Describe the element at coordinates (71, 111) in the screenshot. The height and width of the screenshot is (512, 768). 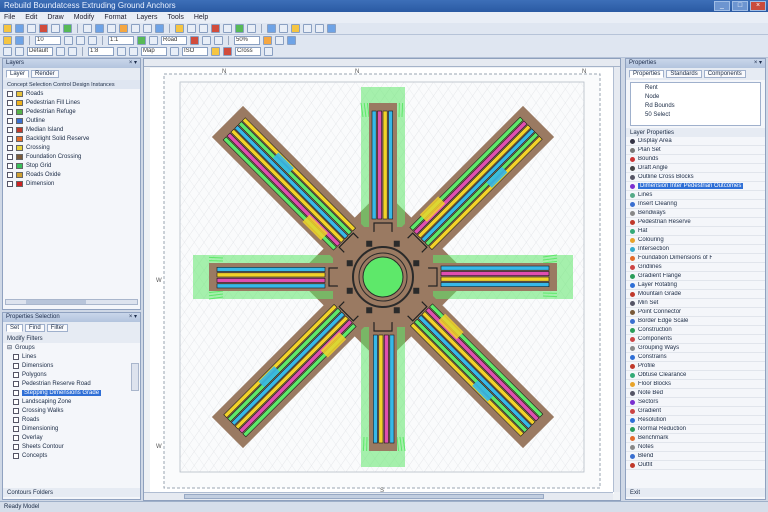
I see `layer-item: Pedestrian Refuge` at that location.